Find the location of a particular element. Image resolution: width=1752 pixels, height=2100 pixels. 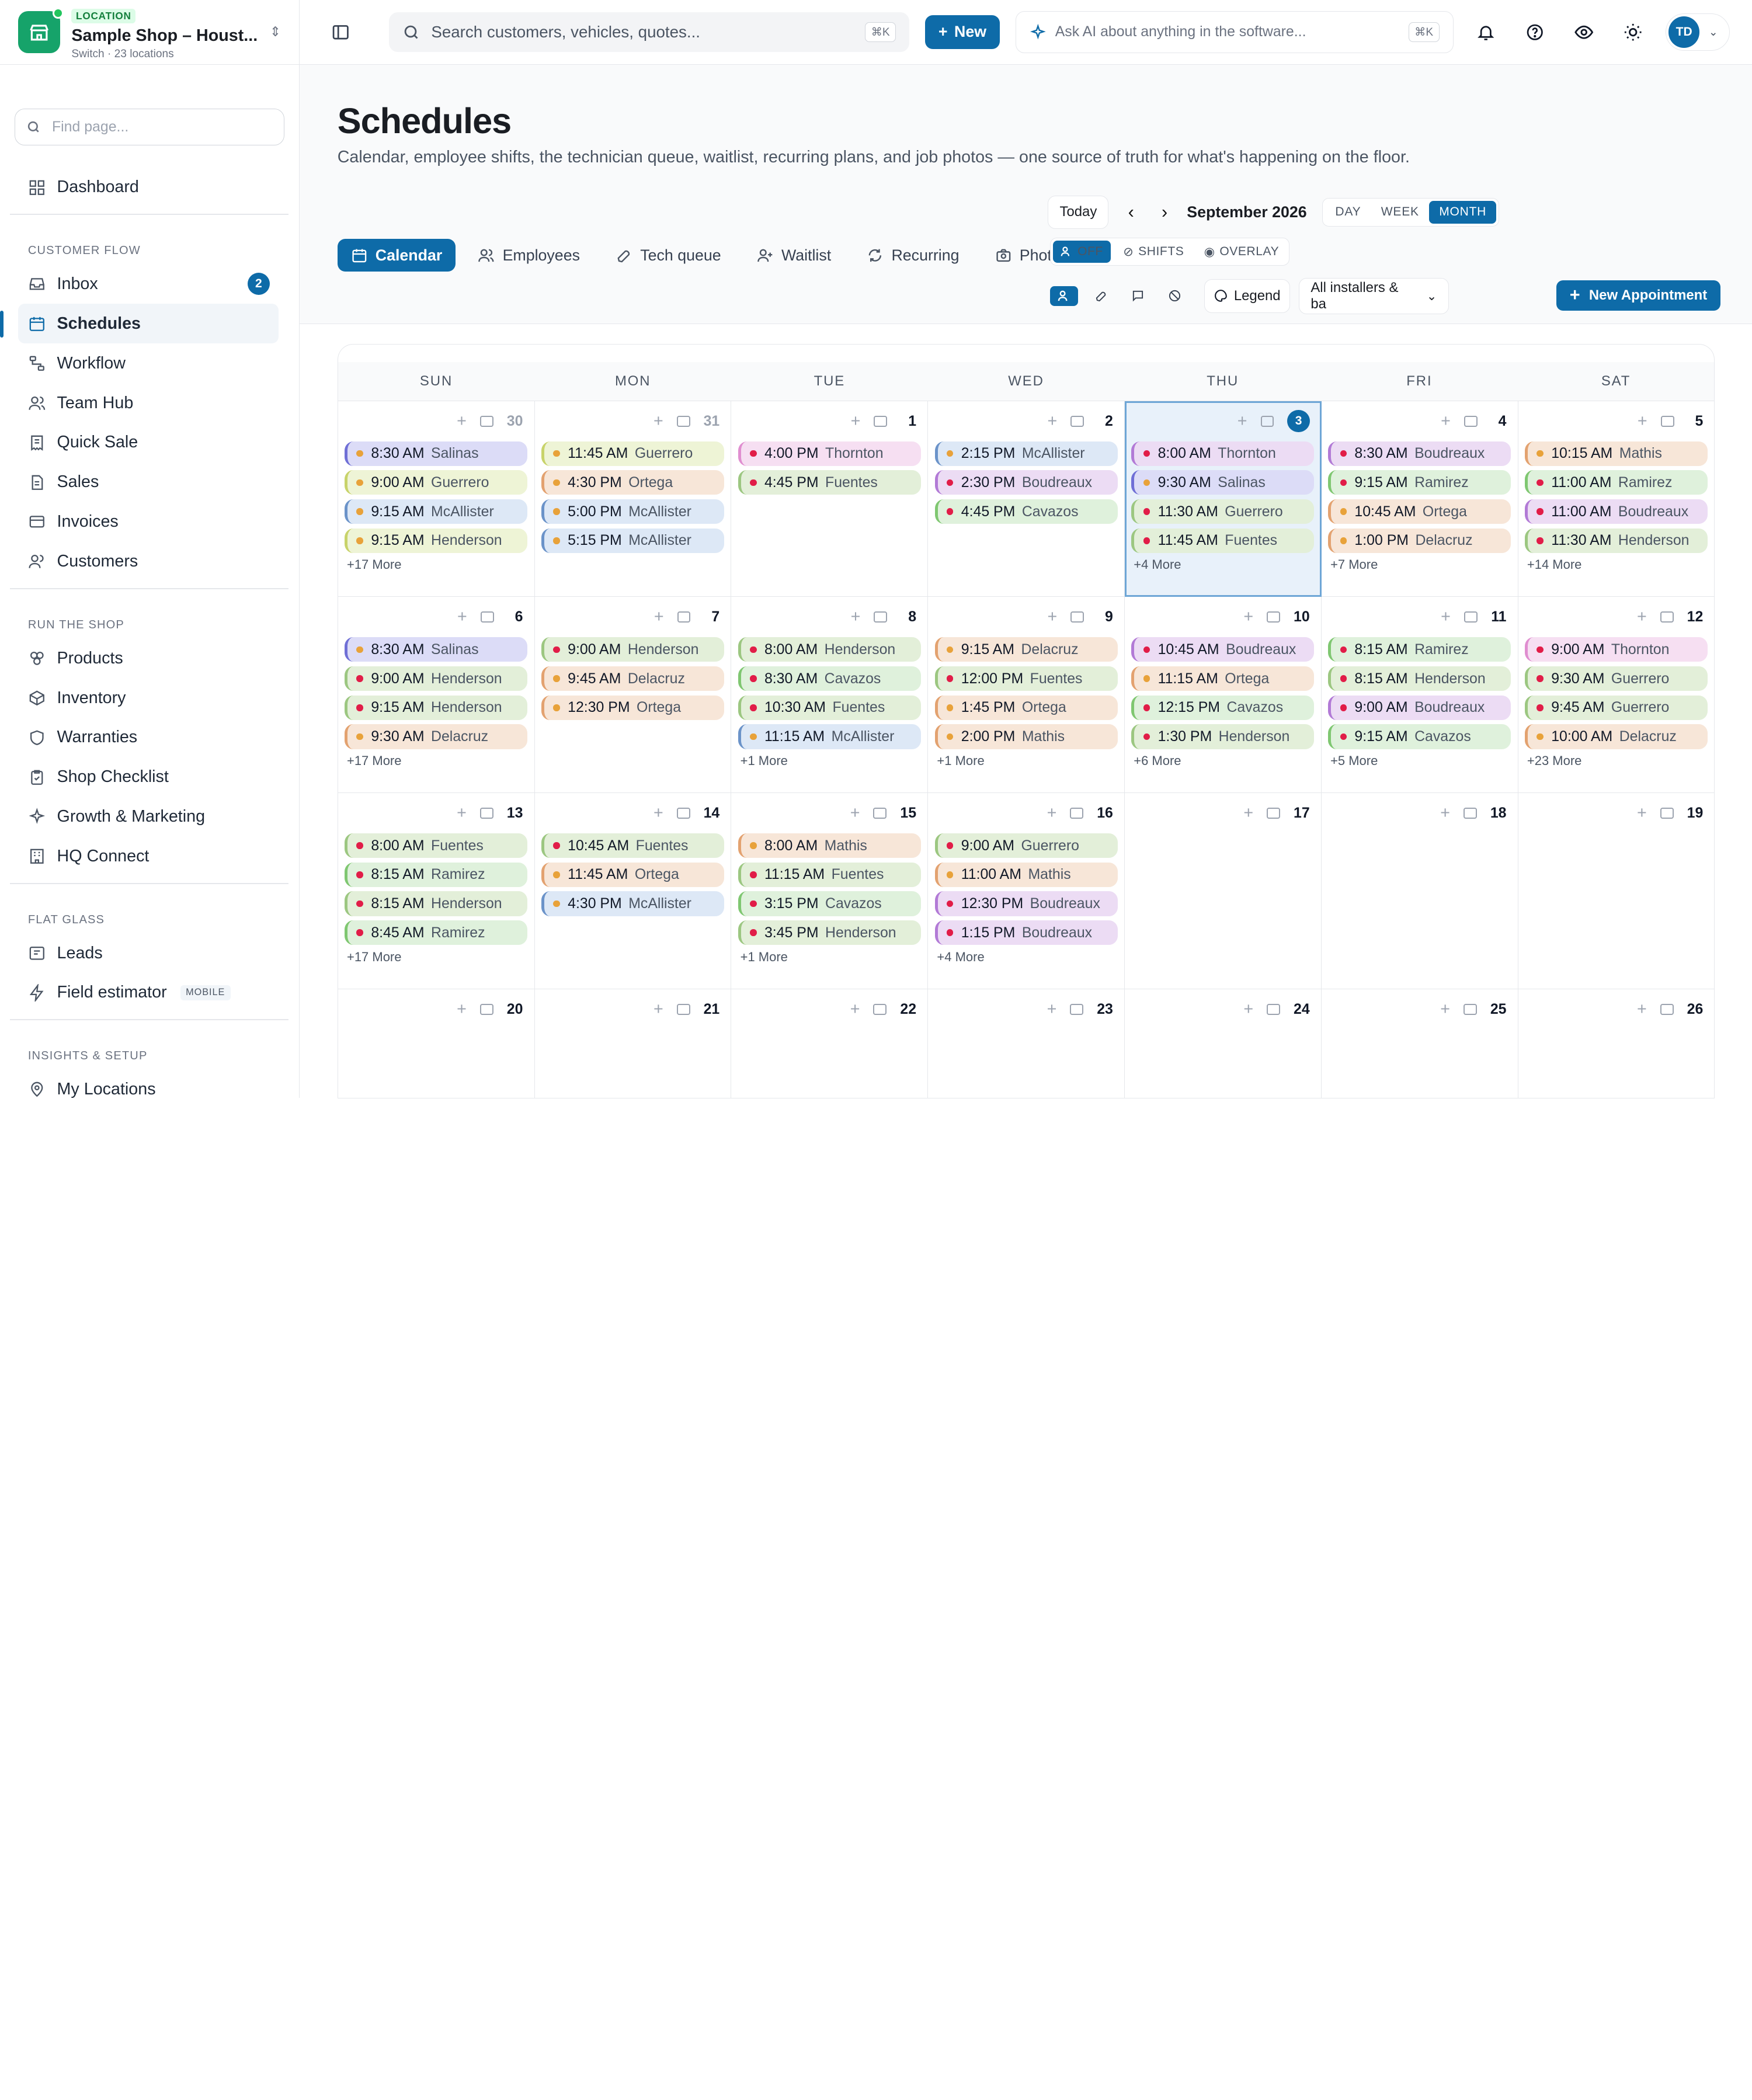

tab-calendar: Calendar is located at coordinates (396, 255).